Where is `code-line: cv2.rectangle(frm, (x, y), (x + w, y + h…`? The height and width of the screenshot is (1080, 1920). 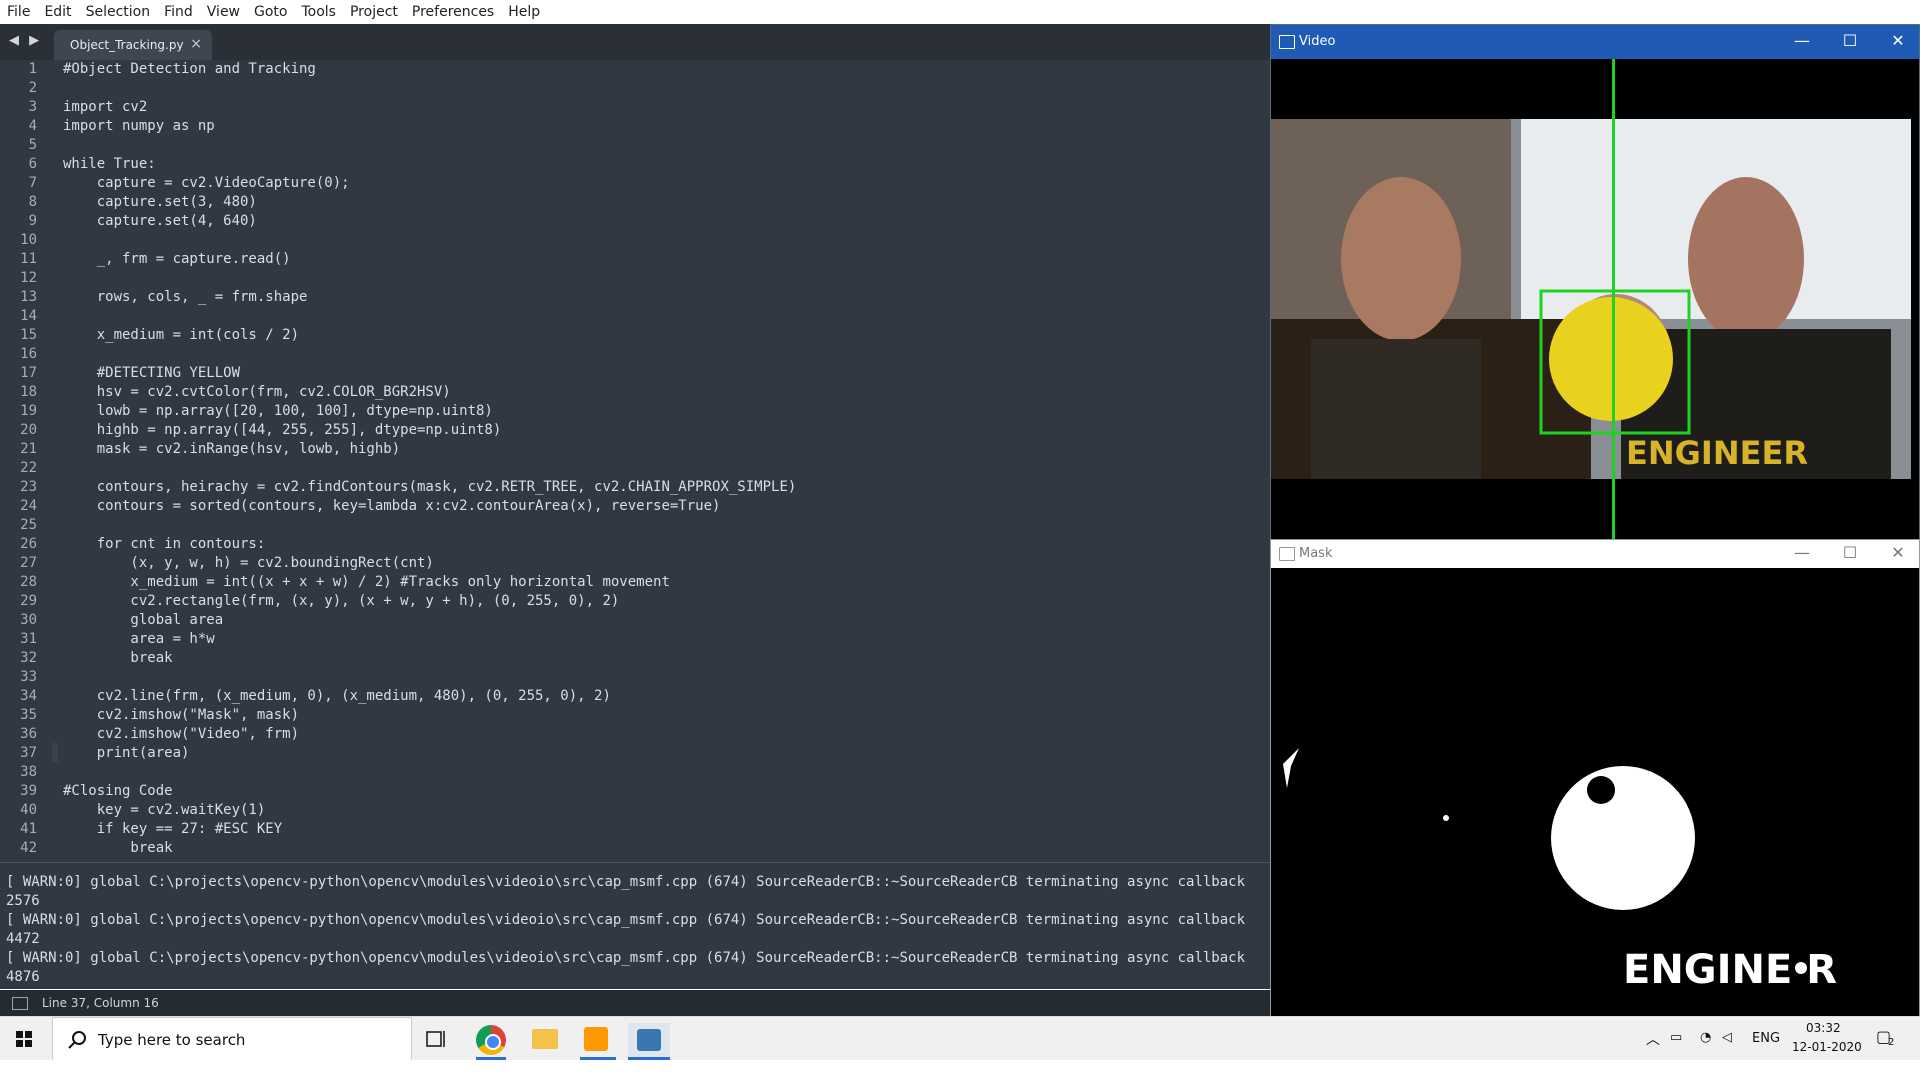 code-line: cv2.rectangle(frm, (x, y), (x + w, y + h… is located at coordinates (341, 601).